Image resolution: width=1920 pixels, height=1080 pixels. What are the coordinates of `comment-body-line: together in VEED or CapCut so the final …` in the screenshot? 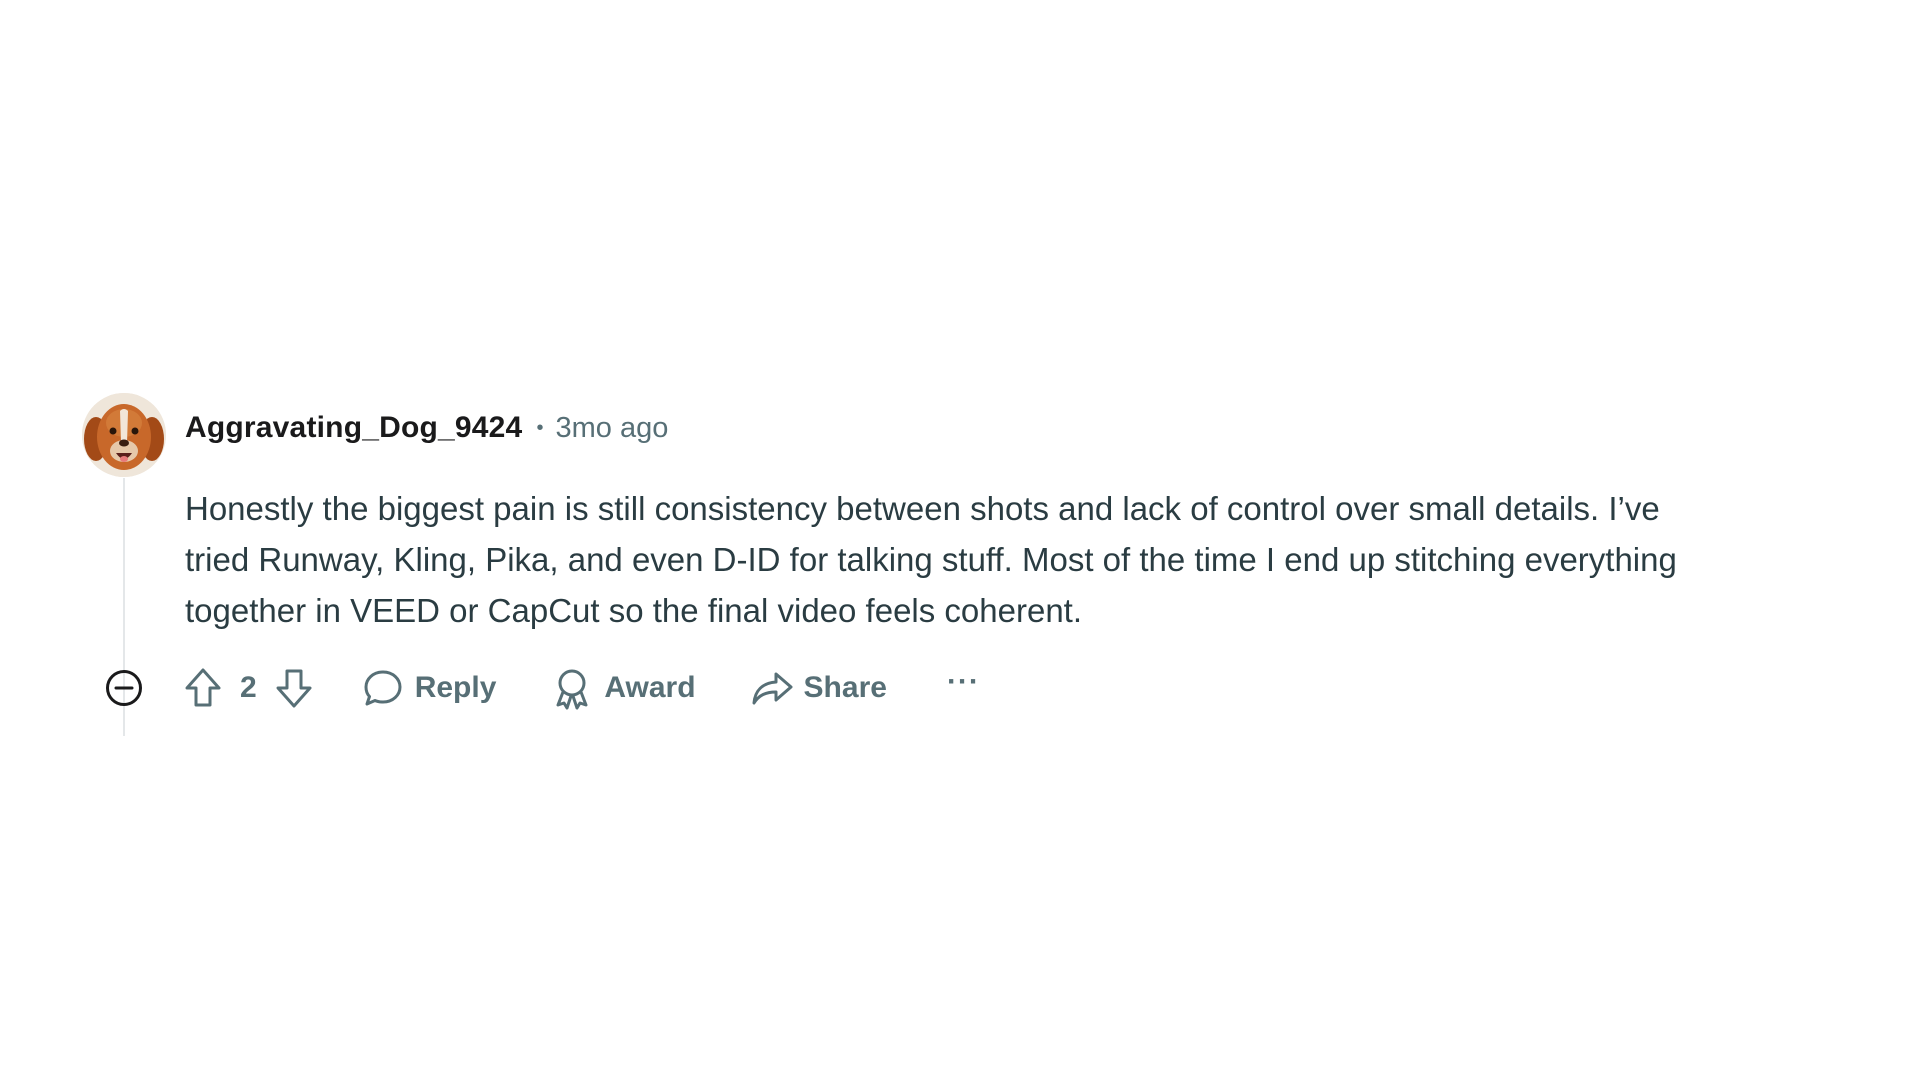 It's located at (634, 610).